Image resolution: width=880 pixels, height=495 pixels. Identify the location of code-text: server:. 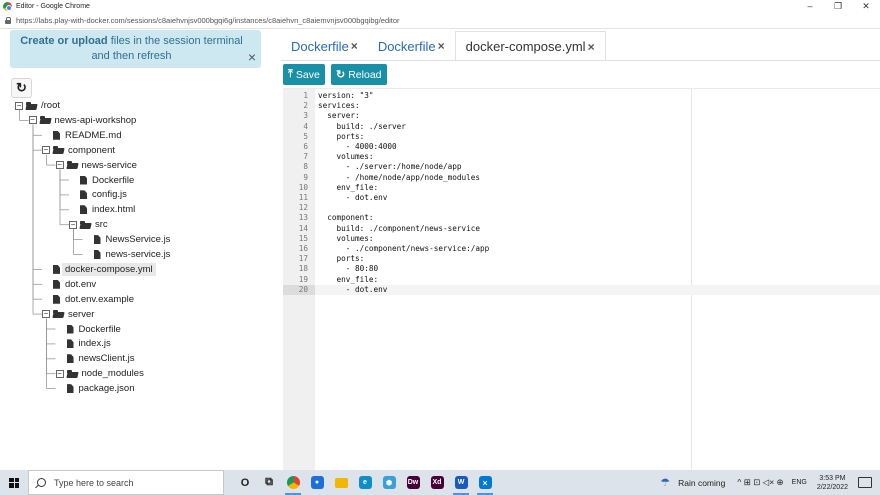
(338, 116).